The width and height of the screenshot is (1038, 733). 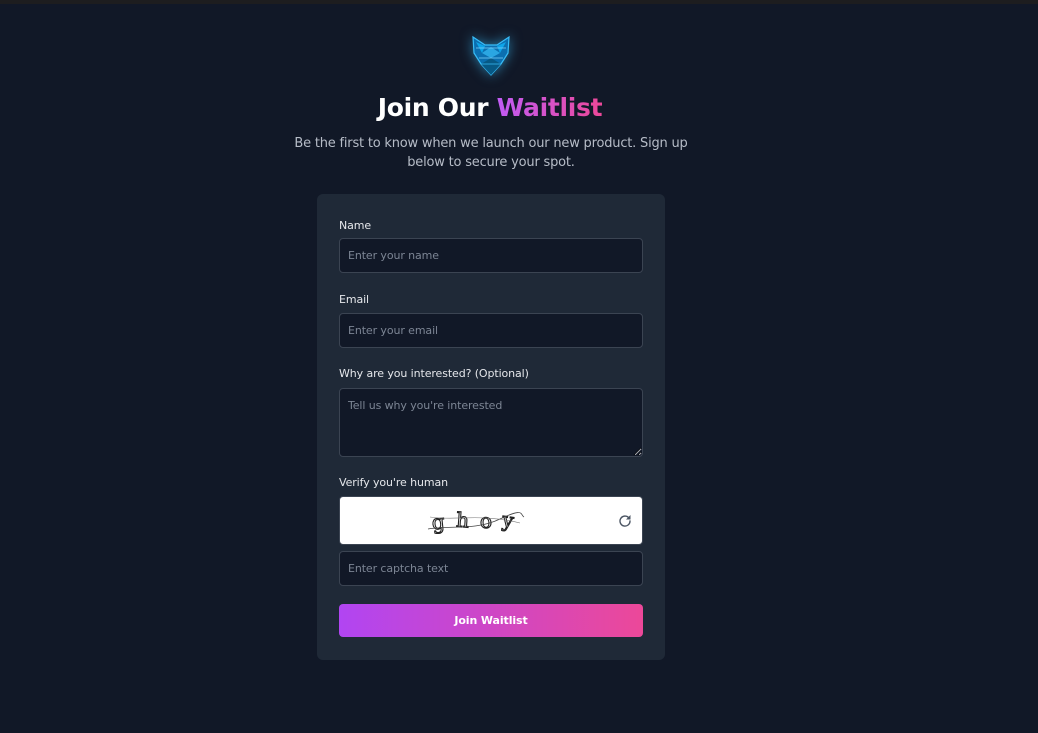 What do you see at coordinates (491, 54) in the screenshot?
I see `fox-icon` at bounding box center [491, 54].